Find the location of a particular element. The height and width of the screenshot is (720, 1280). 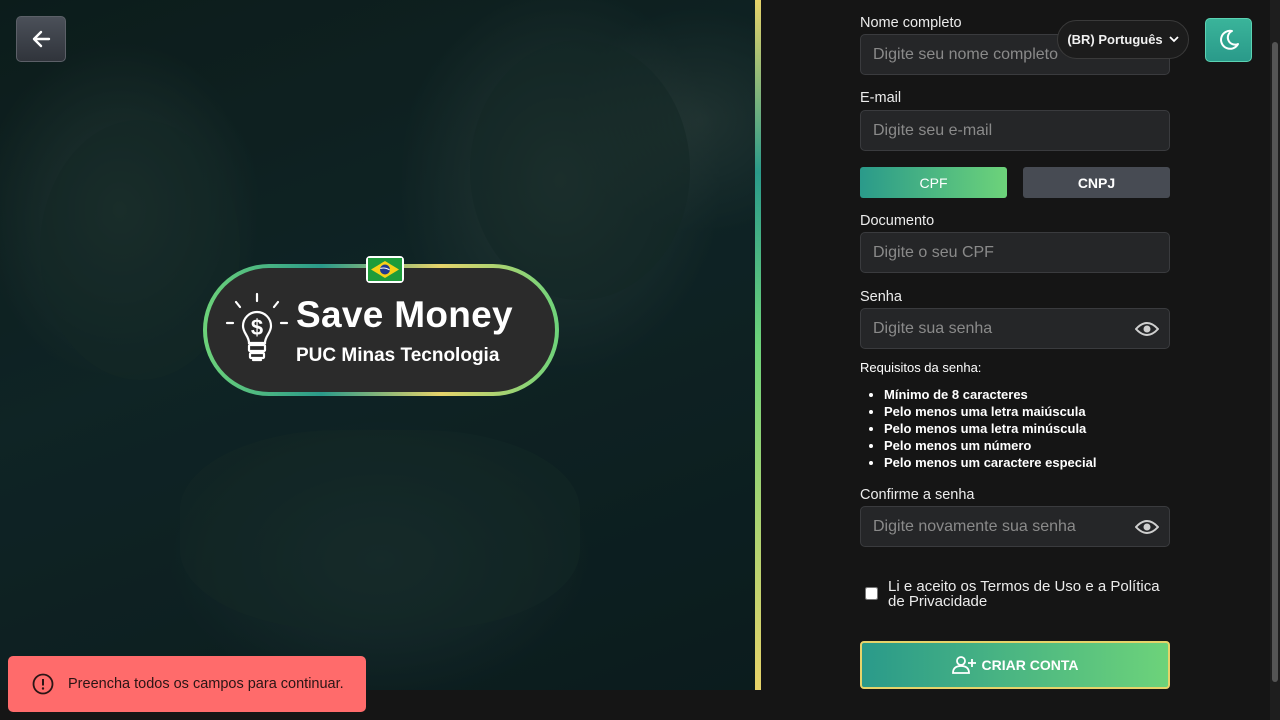

requirement-item: Mínimo de 8 caracteres is located at coordinates (990, 394).